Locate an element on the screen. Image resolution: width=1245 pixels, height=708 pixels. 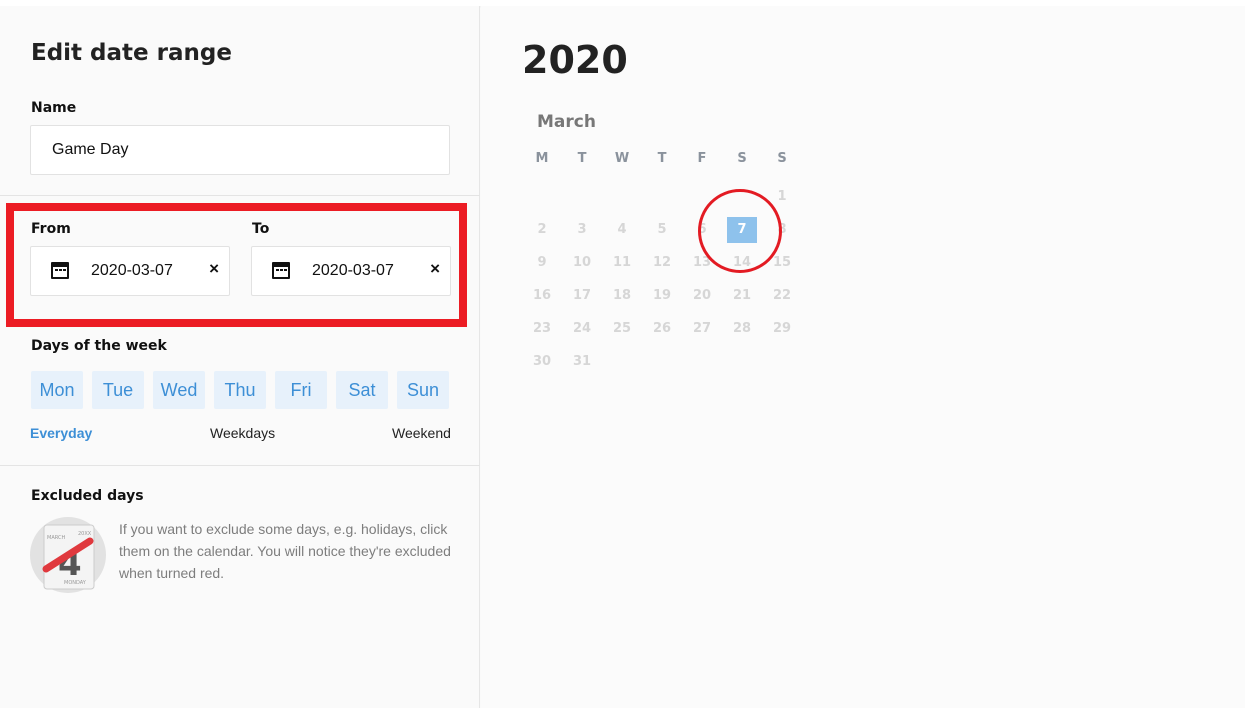
name-label: Name is located at coordinates (54, 108).